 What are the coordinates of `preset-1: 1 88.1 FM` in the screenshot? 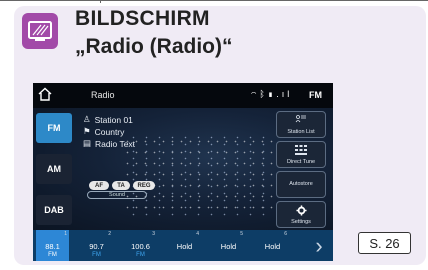 It's located at (52, 245).